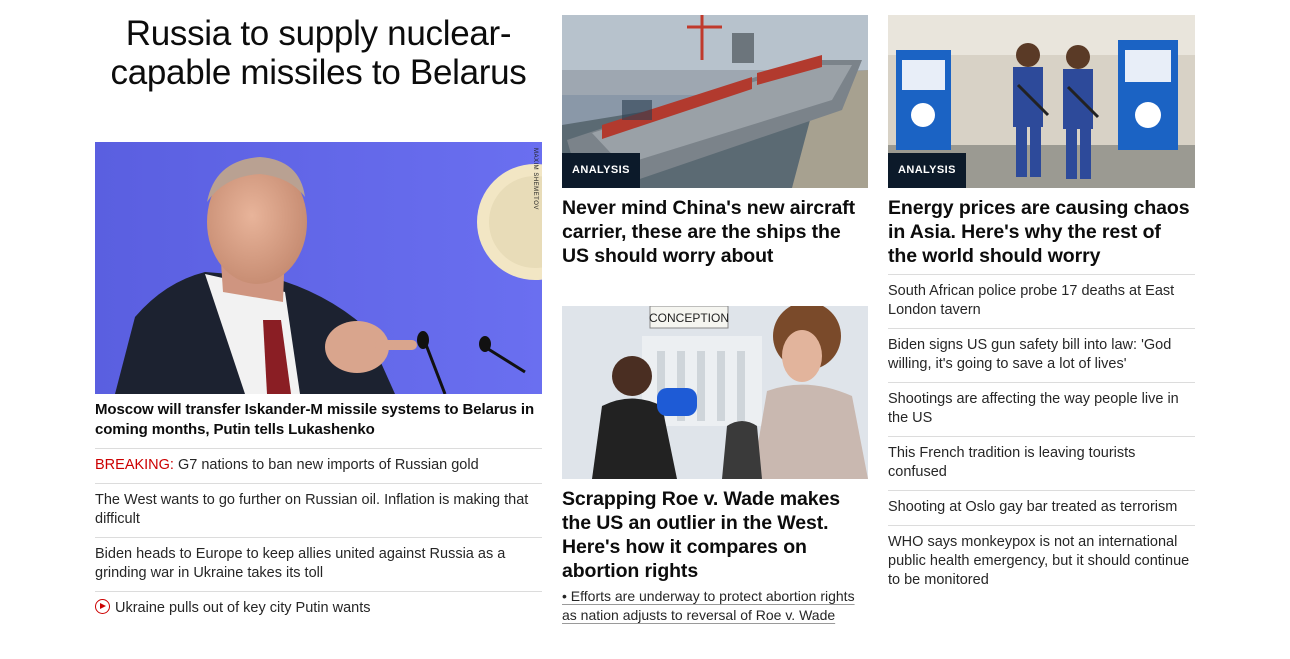  Describe the element at coordinates (689, 318) in the screenshot. I see `sign-text: CONCEPTION` at that location.